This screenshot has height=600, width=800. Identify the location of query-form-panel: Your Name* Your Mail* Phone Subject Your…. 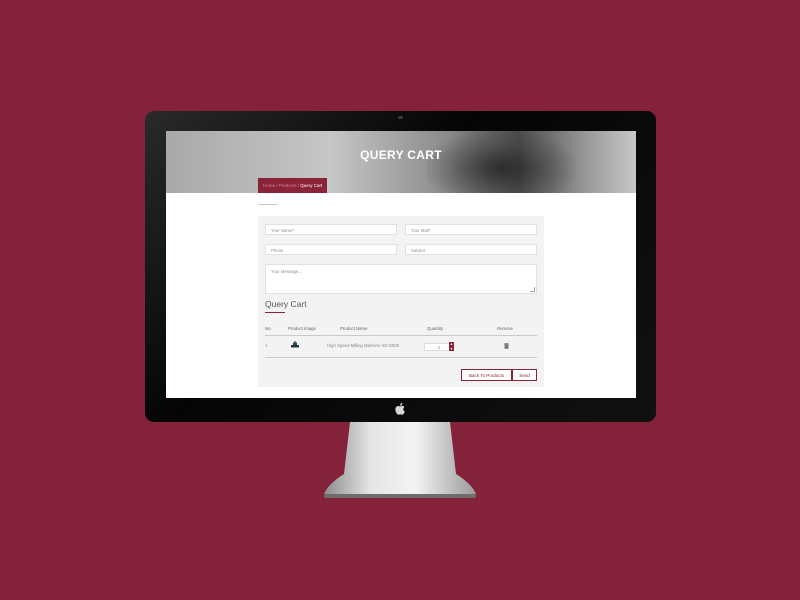
(401, 301).